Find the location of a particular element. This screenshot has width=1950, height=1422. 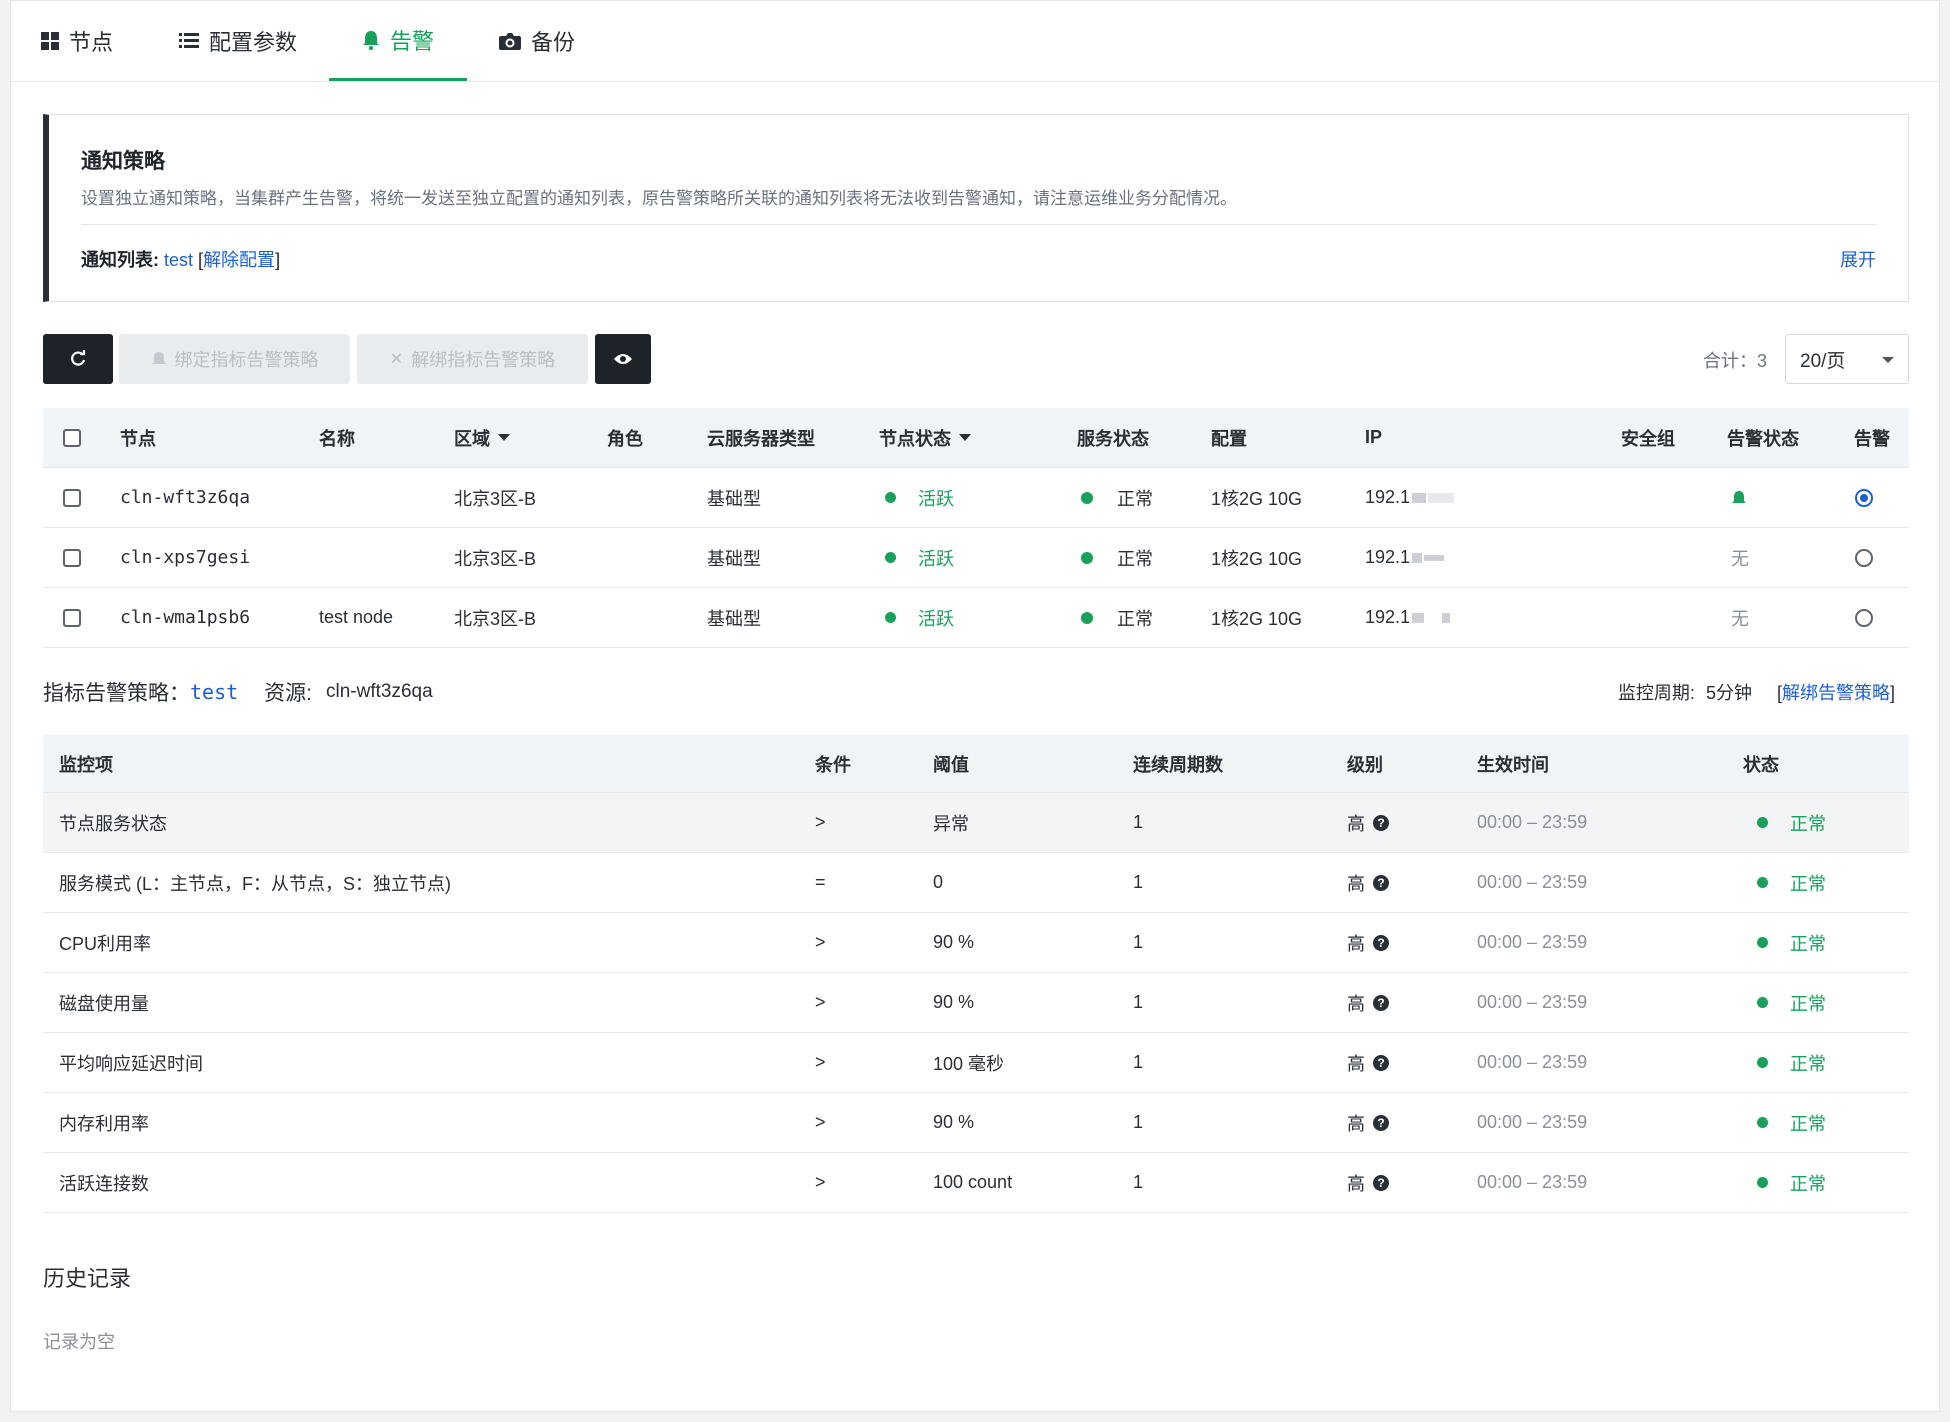

node-status: 活跃 is located at coordinates (919, 497).